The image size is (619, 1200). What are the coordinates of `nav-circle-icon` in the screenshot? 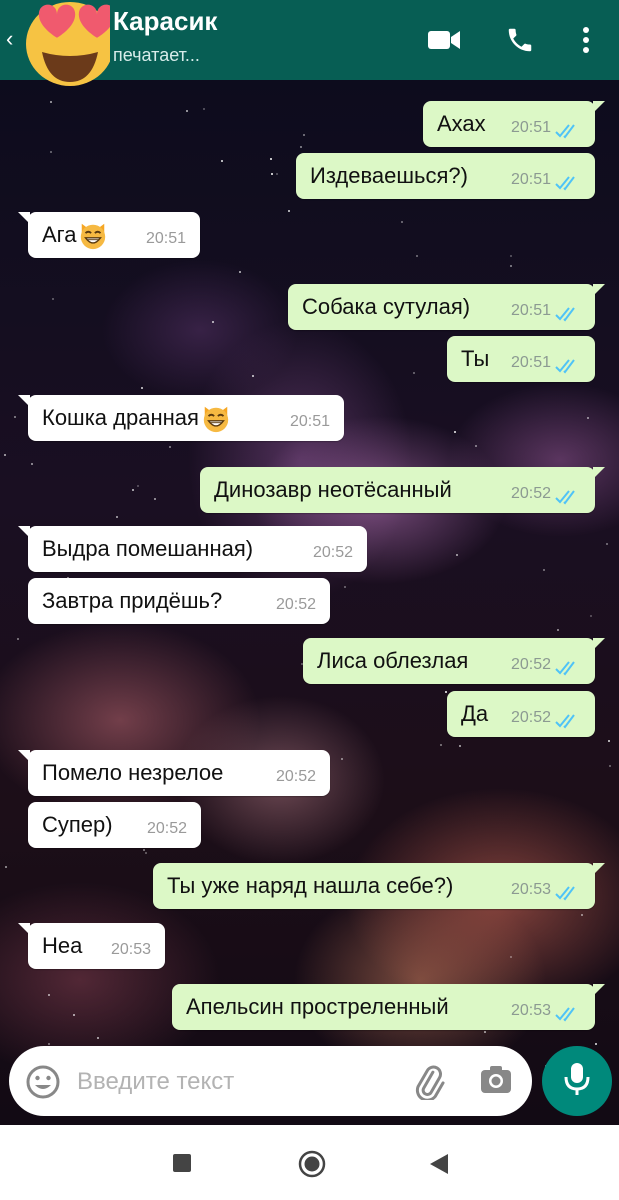 It's located at (312, 1166).